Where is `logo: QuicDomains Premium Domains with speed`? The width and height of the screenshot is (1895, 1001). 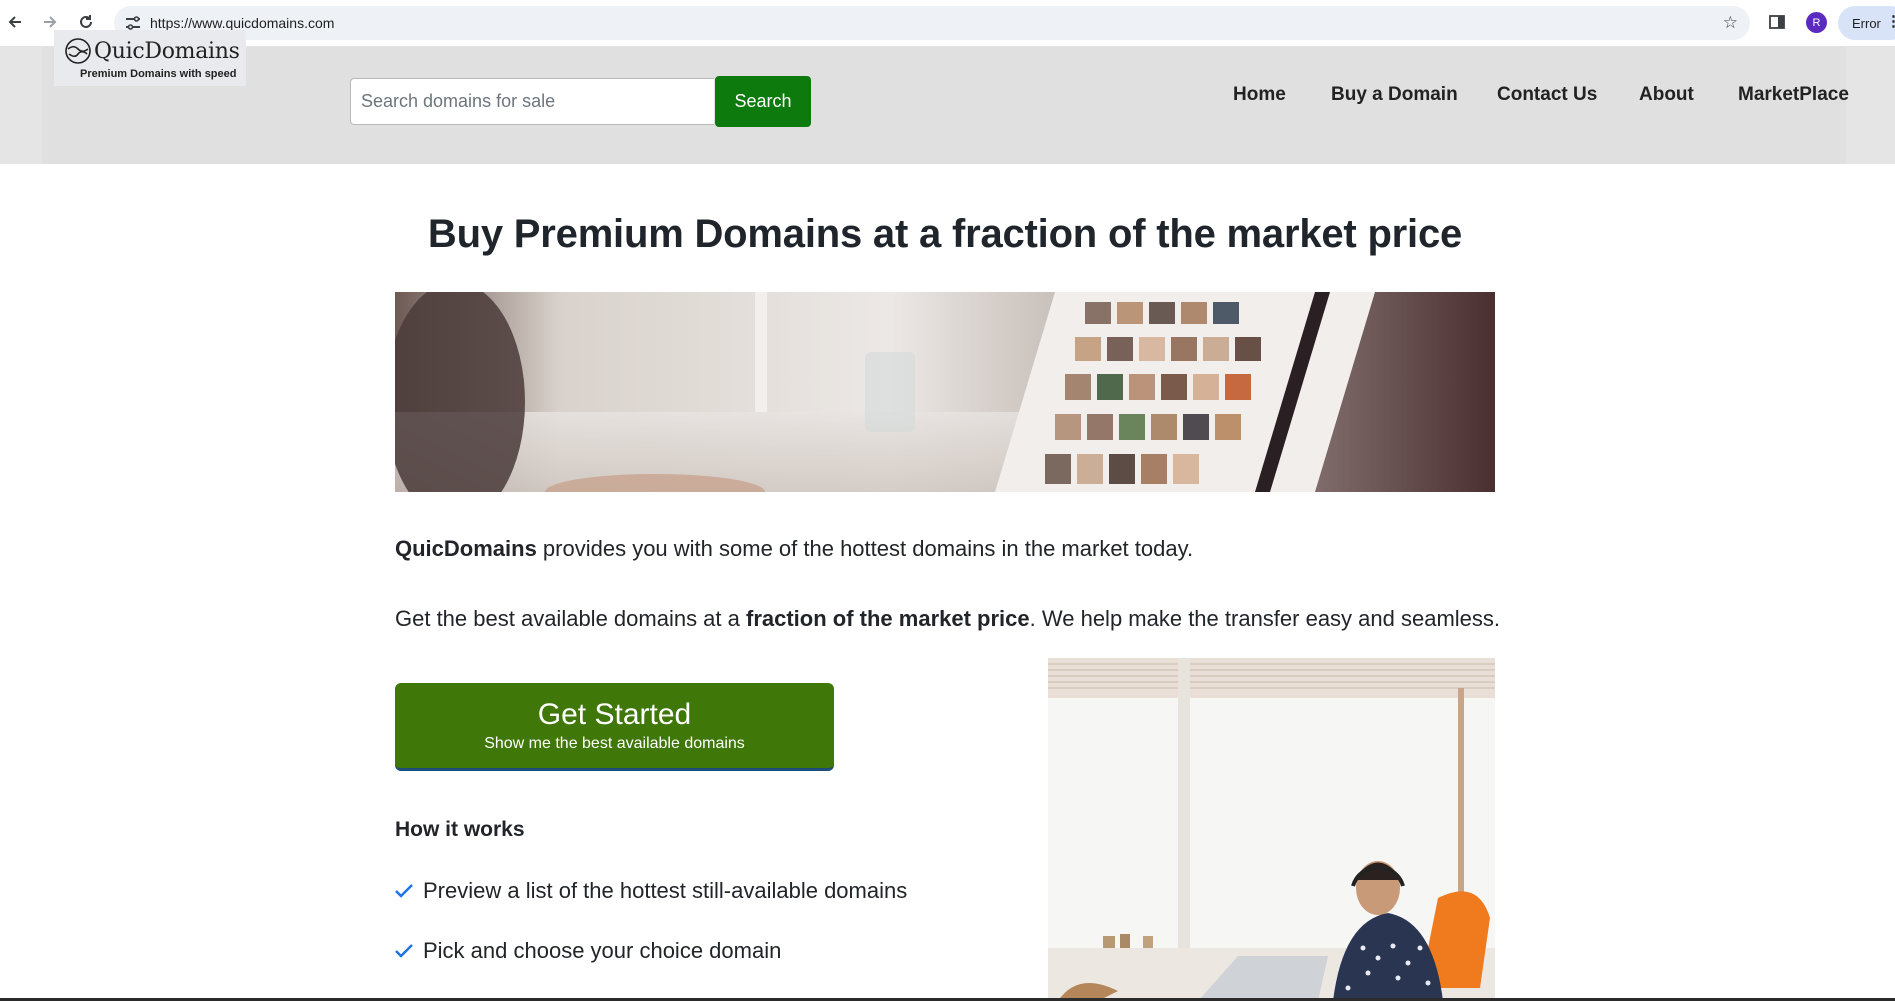
logo: QuicDomains Premium Domains with speed is located at coordinates (150, 58).